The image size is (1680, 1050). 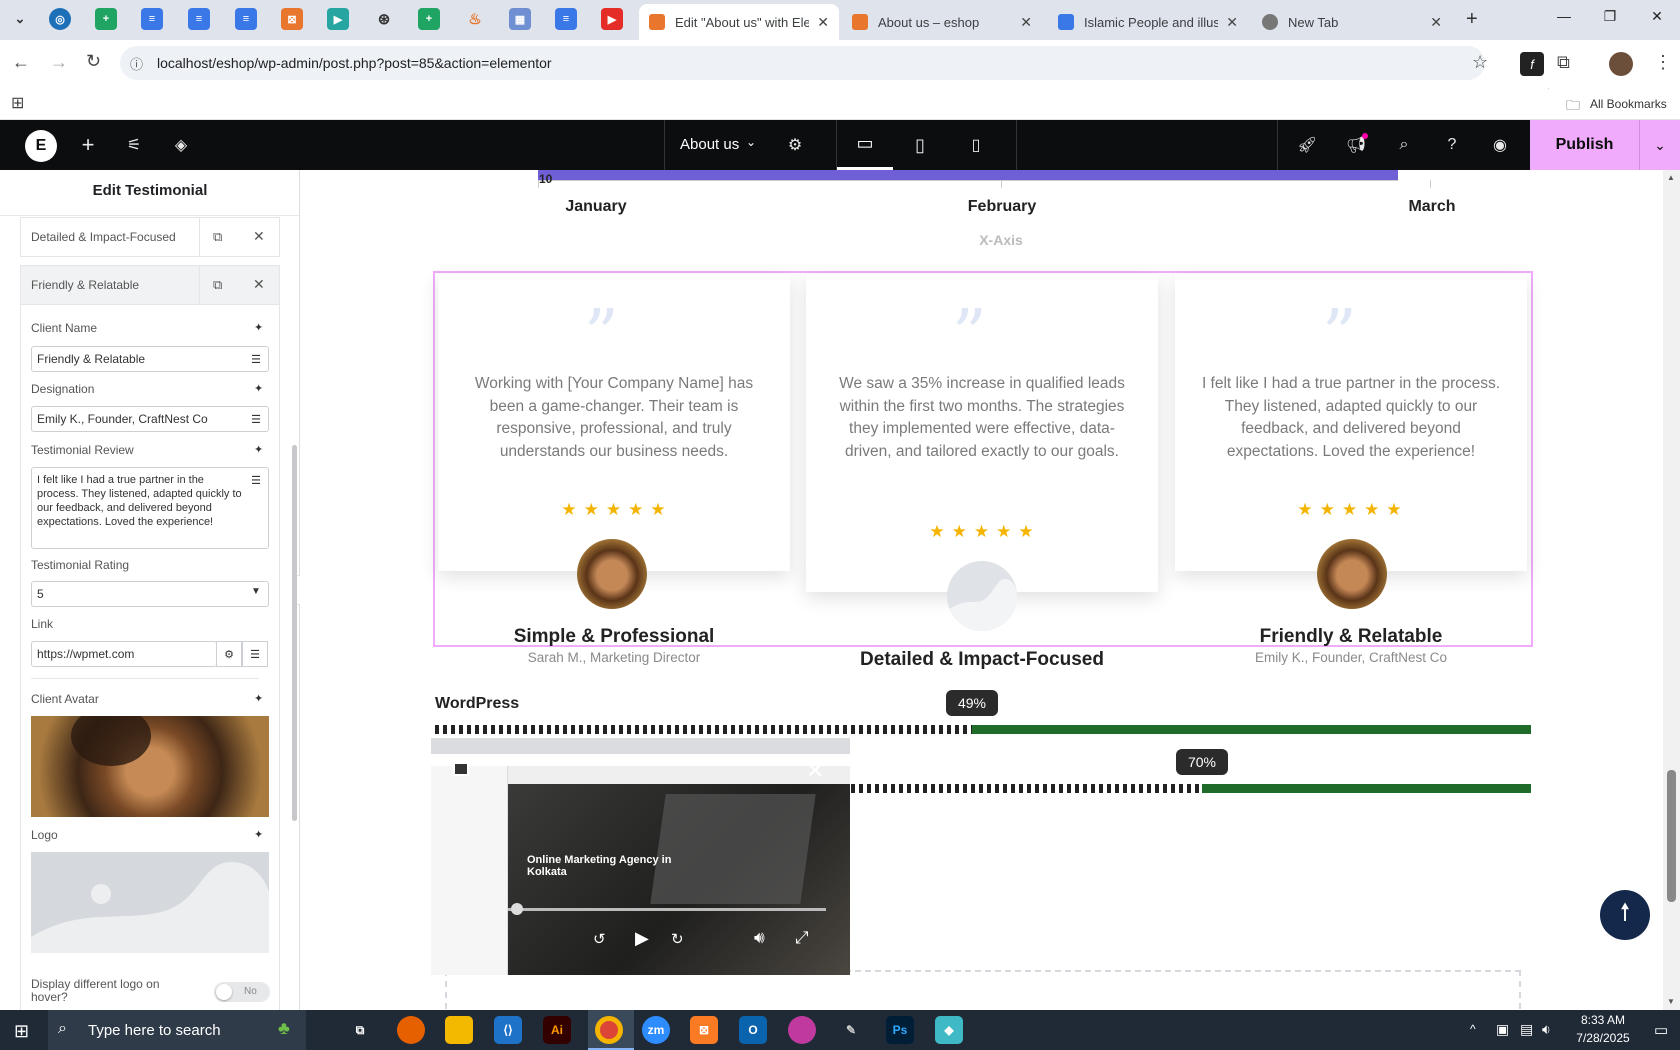 What do you see at coordinates (1610, 16) in the screenshot?
I see `restore-icon: ❐` at bounding box center [1610, 16].